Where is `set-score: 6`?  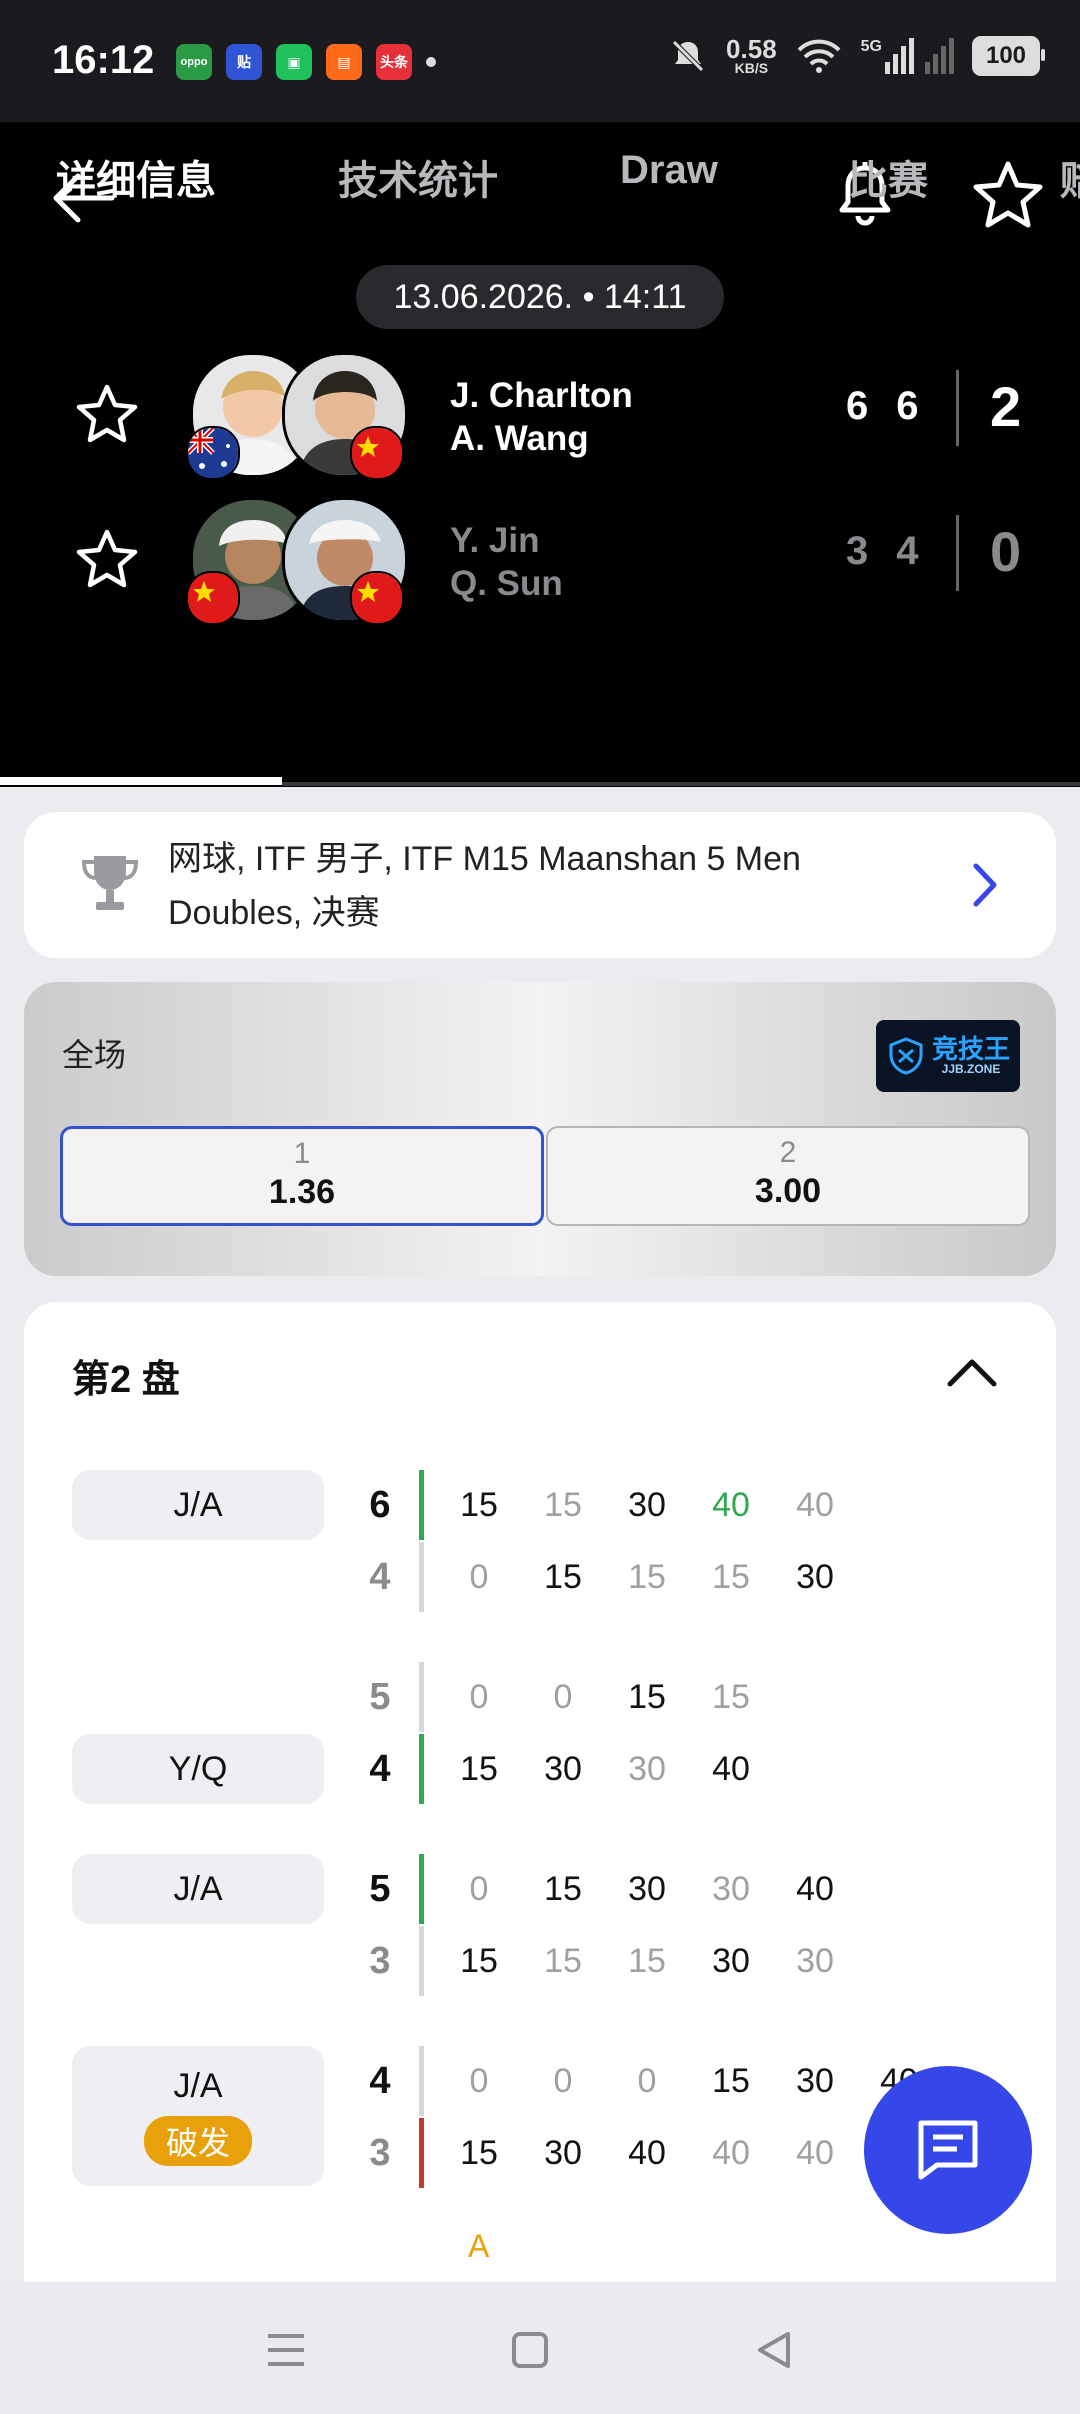
set-score: 6 is located at coordinates (858, 406).